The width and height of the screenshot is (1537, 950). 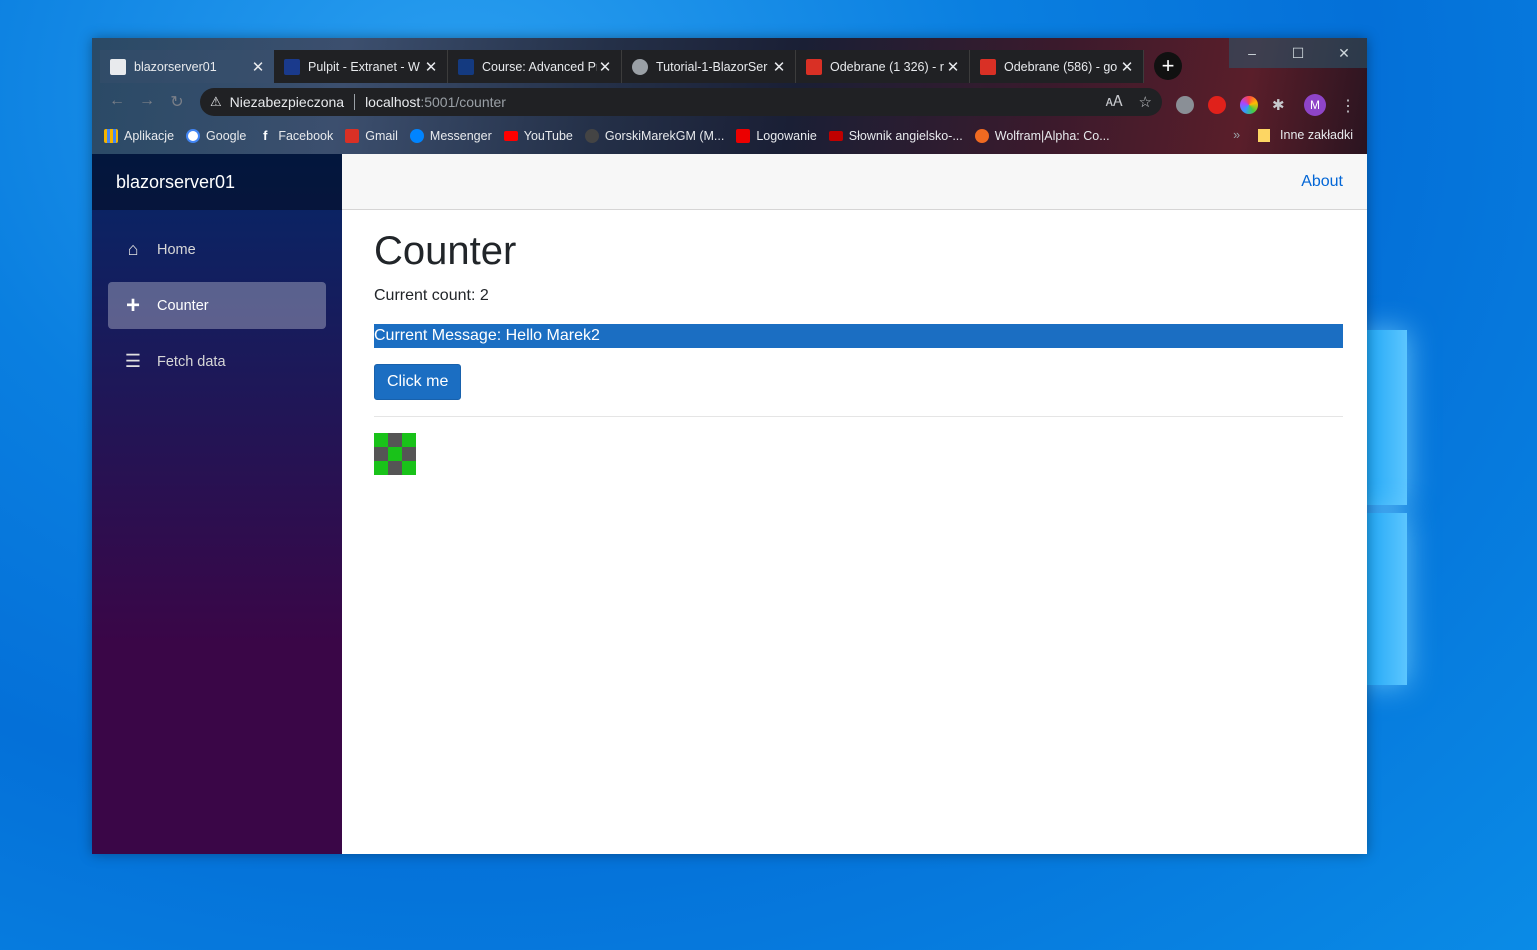 I want to click on nav-label: Home, so click(x=176, y=249).